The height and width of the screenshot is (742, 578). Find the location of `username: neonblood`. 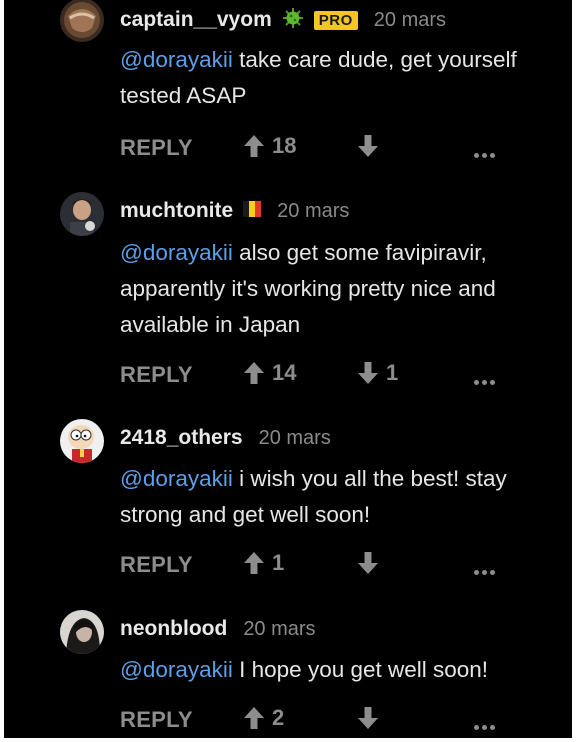

username: neonblood is located at coordinates (173, 629).